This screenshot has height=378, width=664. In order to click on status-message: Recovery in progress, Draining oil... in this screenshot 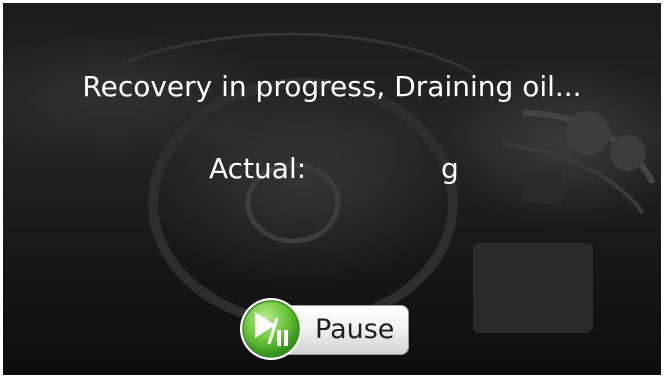, I will do `click(332, 86)`.